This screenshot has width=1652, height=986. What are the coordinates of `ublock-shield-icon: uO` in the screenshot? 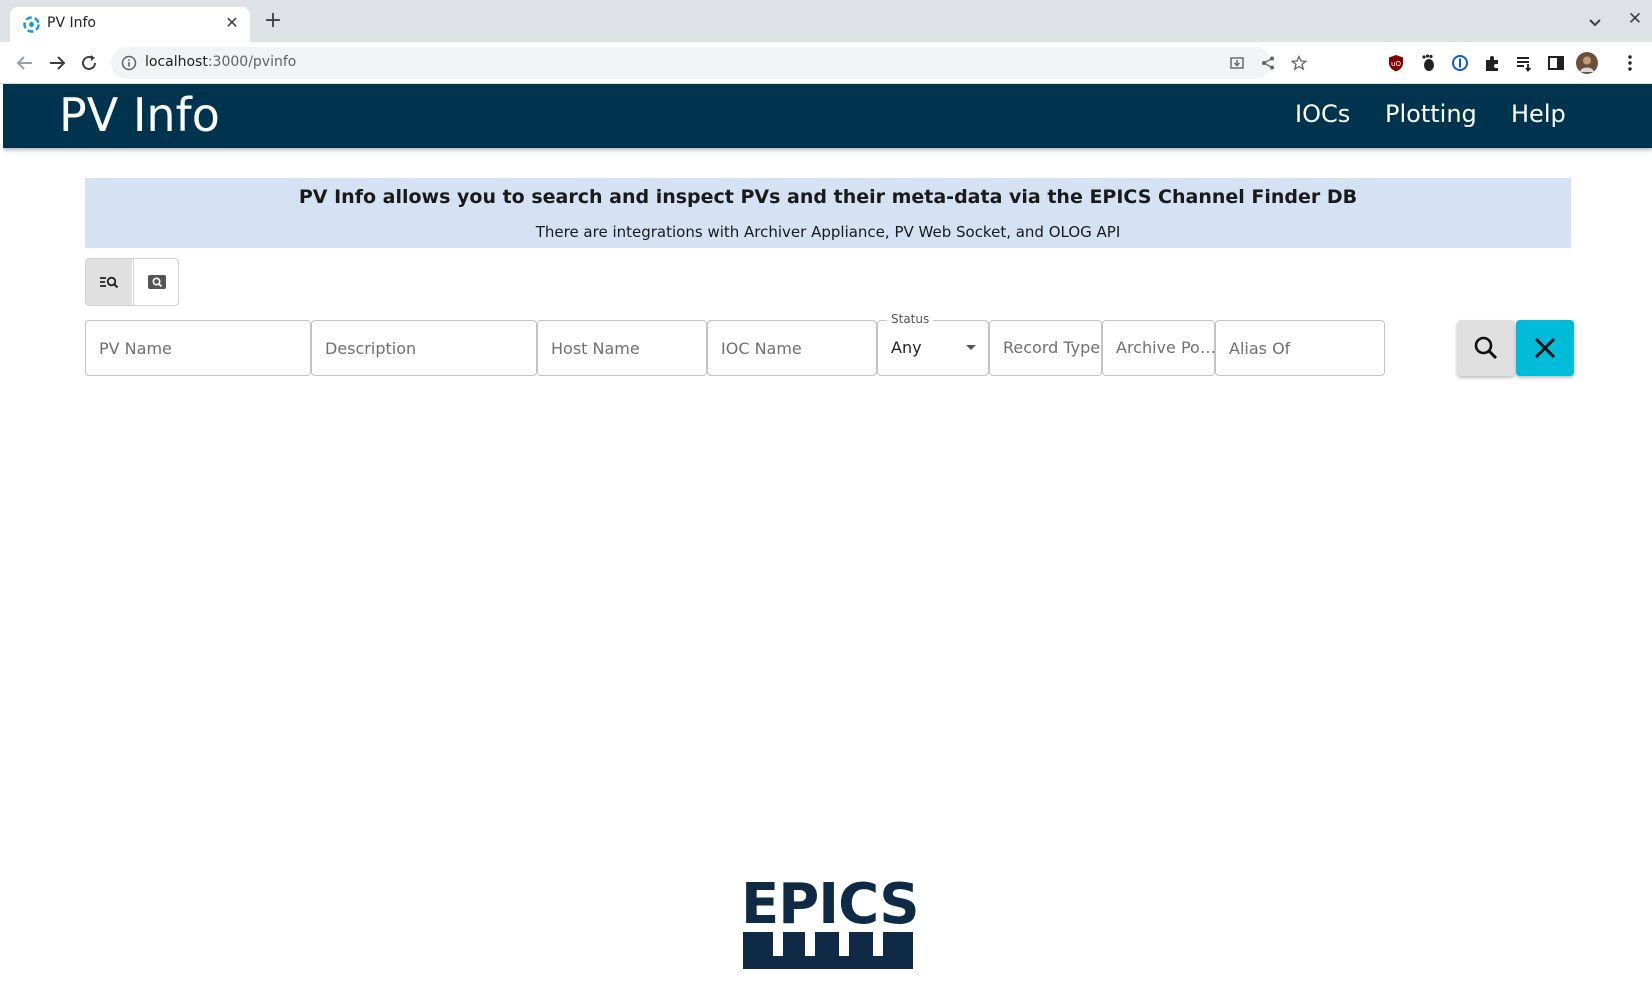 It's located at (1396, 63).